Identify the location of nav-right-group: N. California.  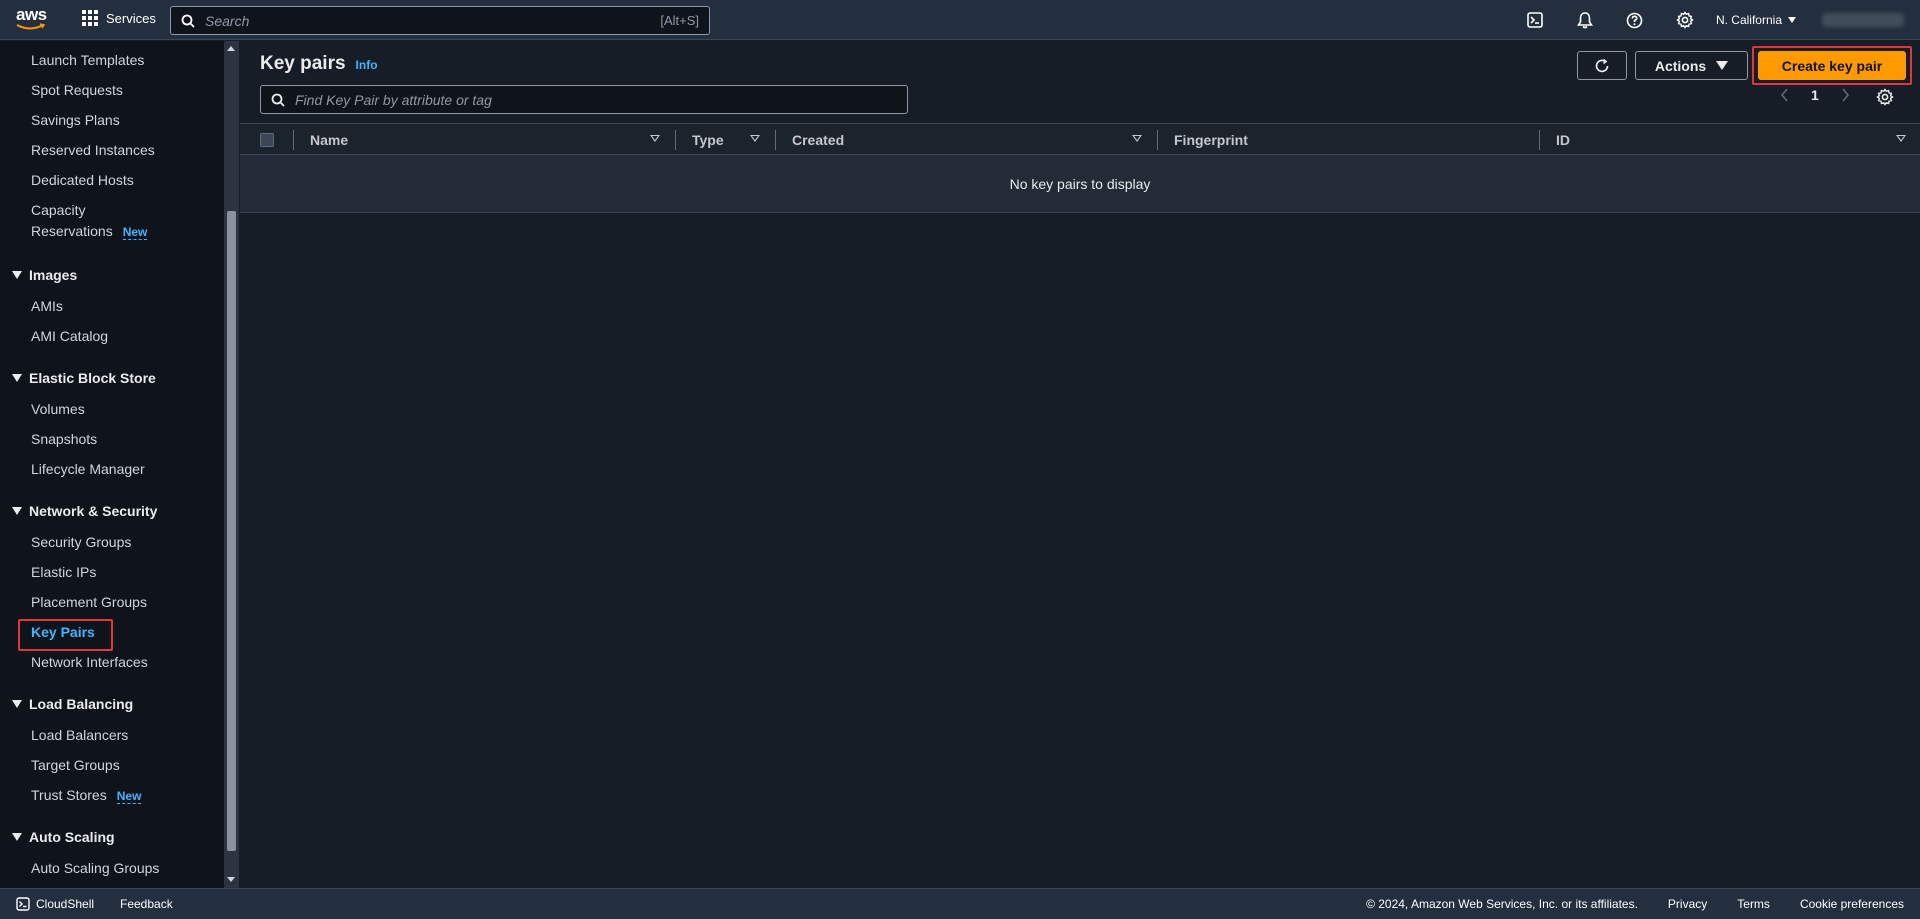
(1715, 20).